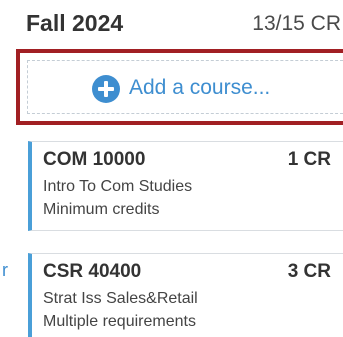 This screenshot has width=343, height=337. What do you see at coordinates (106, 89) in the screenshot?
I see `plus-circle-icon` at bounding box center [106, 89].